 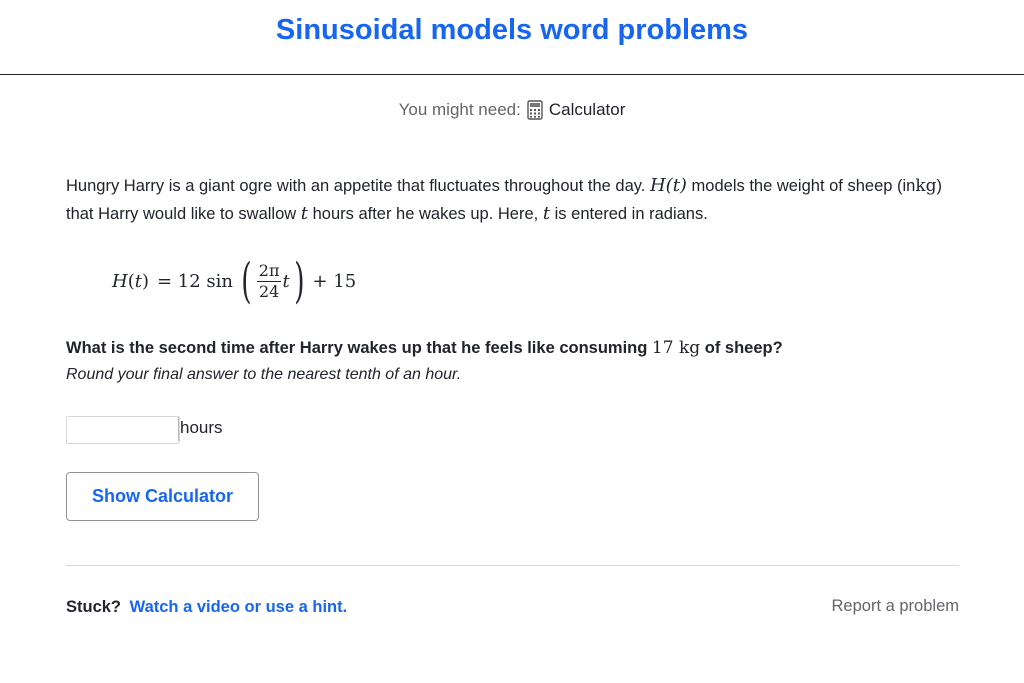 What do you see at coordinates (195, 281) in the screenshot?
I see `formula-equals-sin: = 12 sin` at bounding box center [195, 281].